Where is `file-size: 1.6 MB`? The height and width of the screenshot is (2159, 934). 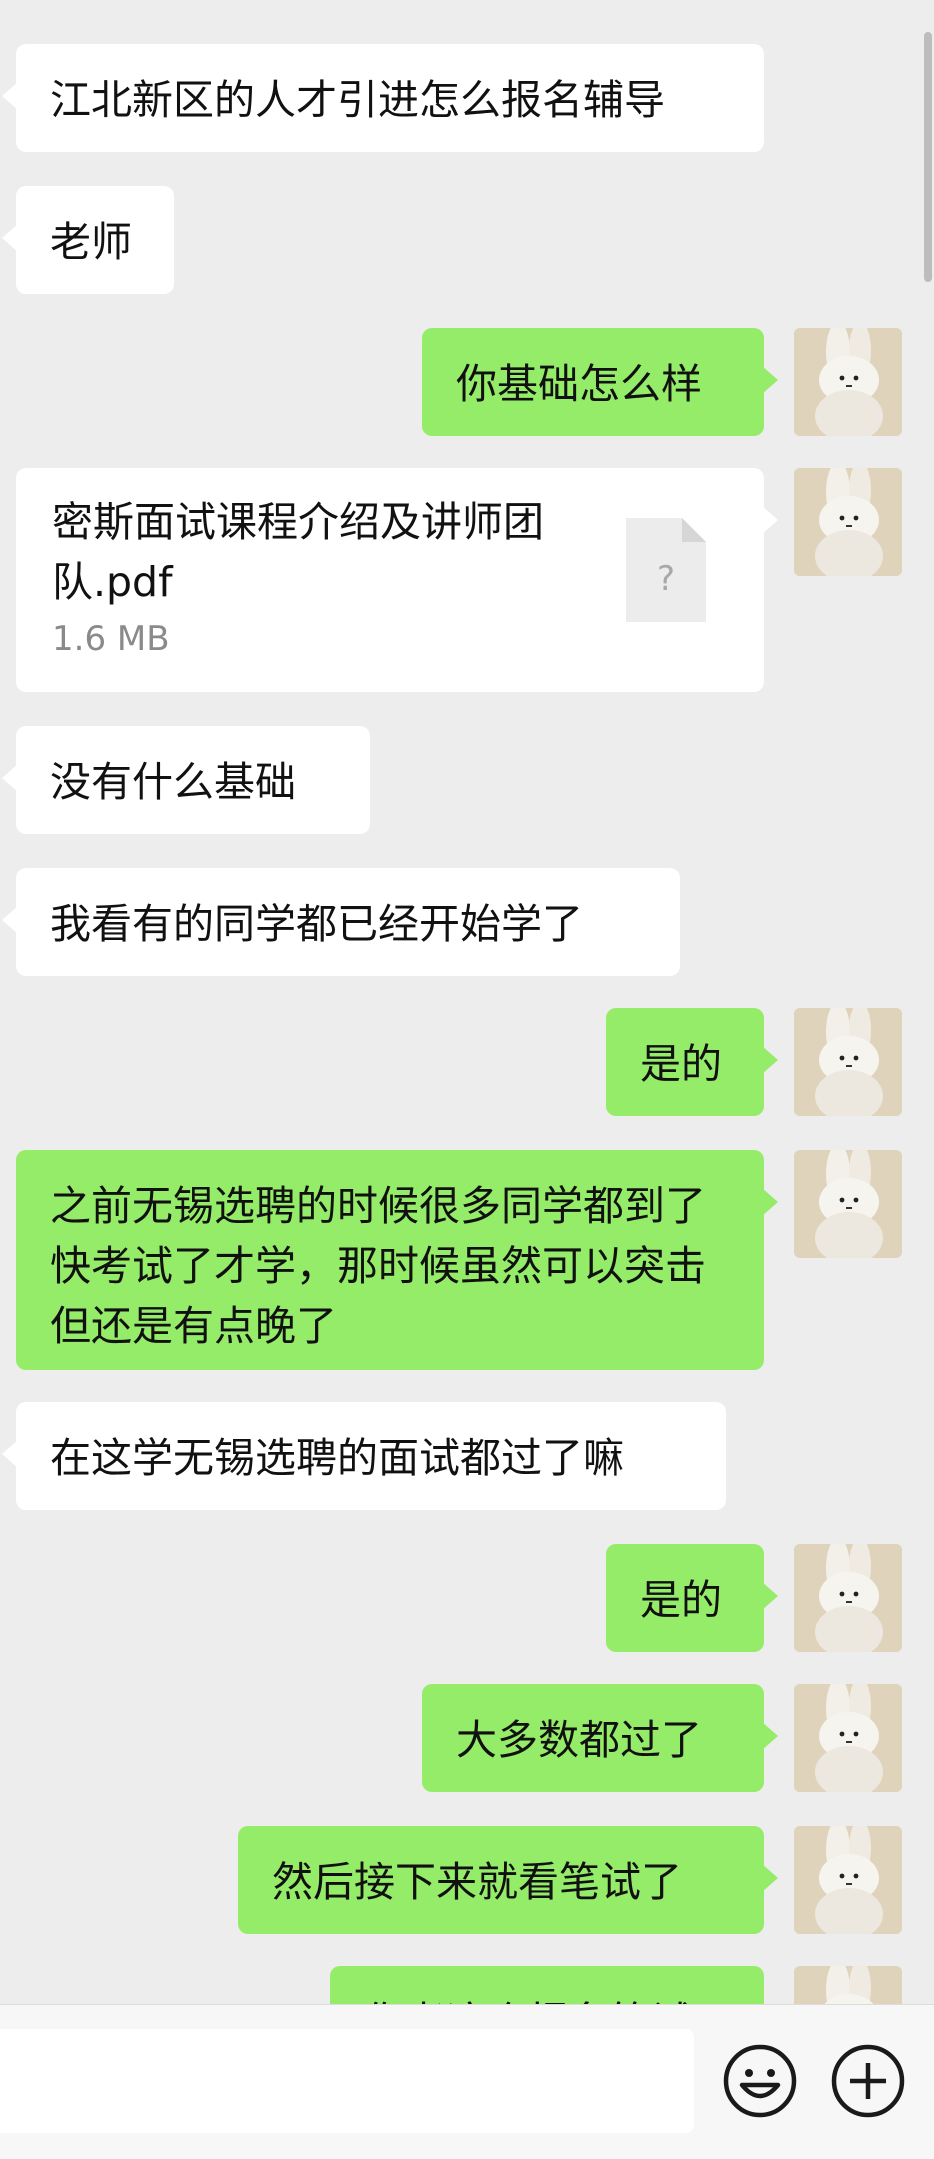
file-size: 1.6 MB is located at coordinates (111, 639).